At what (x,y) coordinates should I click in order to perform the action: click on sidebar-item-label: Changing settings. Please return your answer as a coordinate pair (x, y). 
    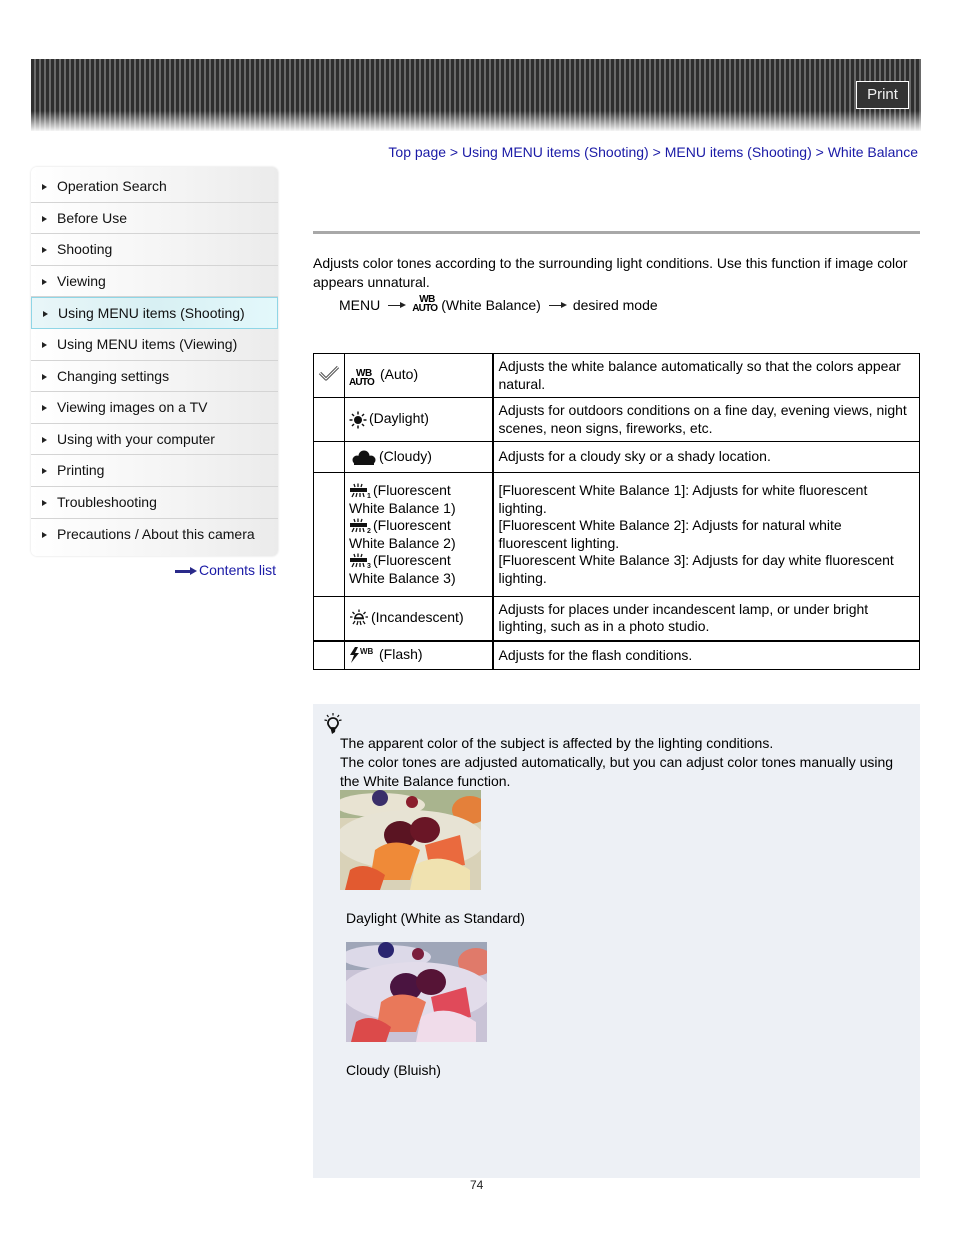
    Looking at the image, I should click on (113, 375).